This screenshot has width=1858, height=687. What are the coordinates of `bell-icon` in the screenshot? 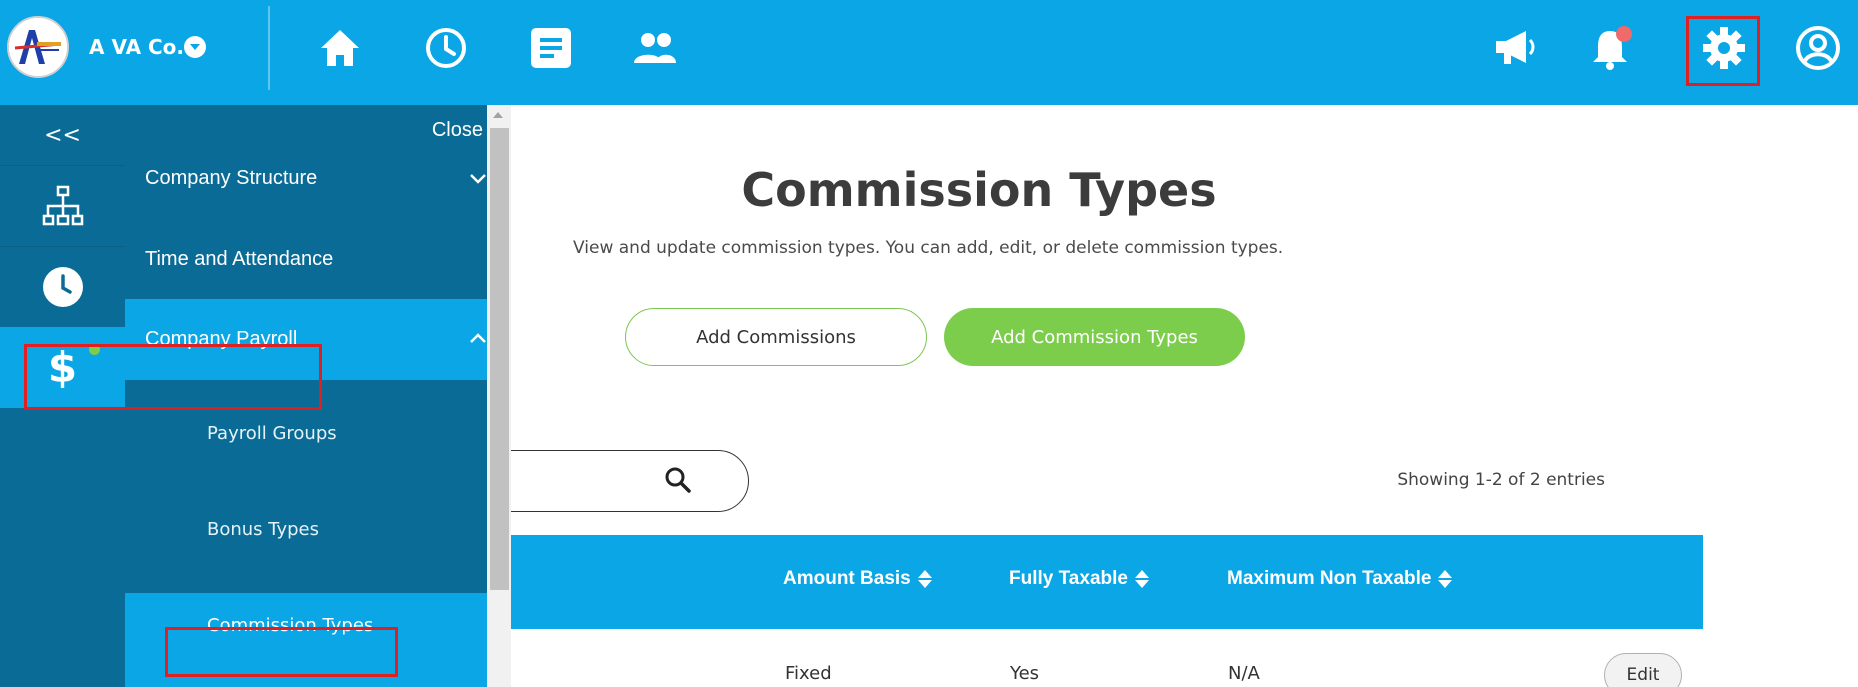 It's located at (1612, 48).